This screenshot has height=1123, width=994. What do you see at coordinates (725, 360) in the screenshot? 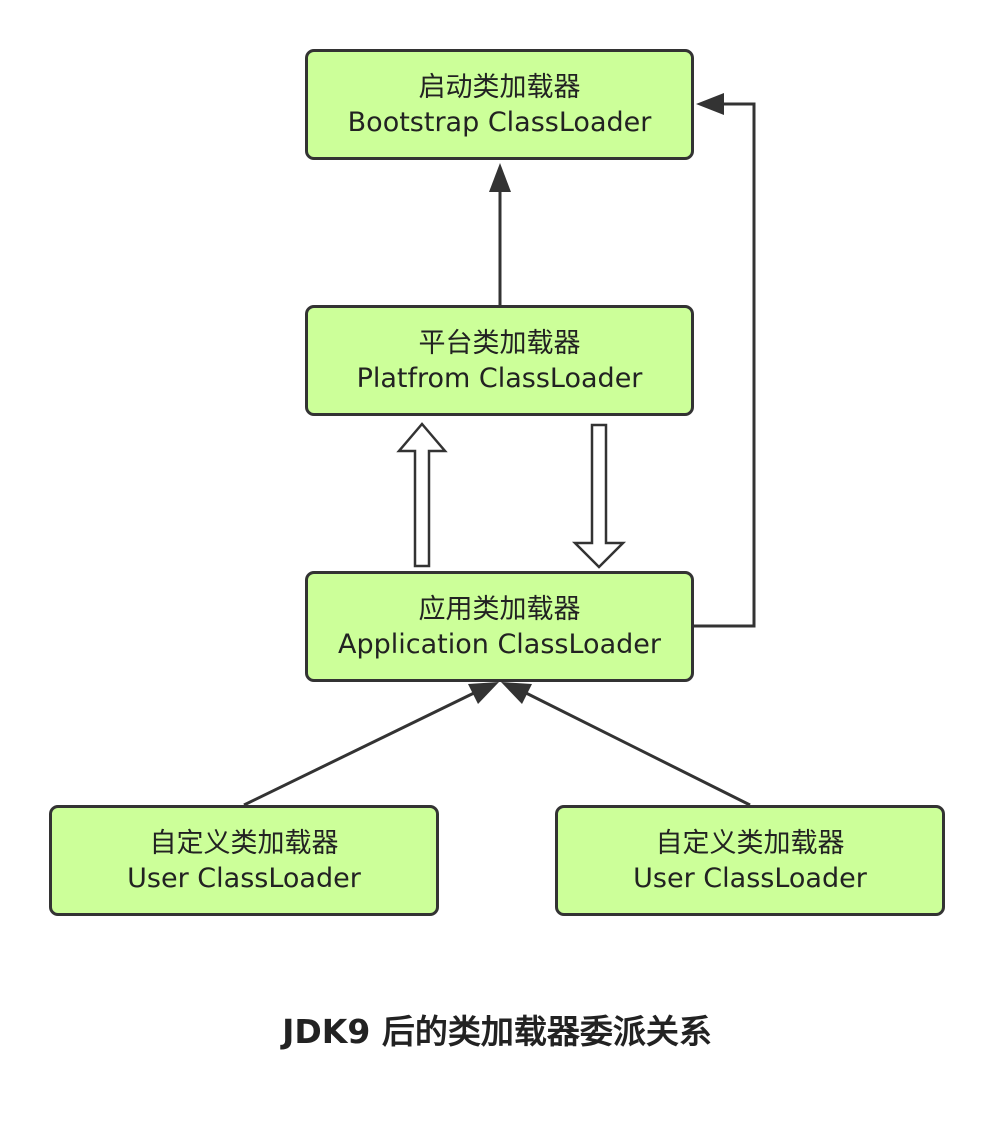
I see `arrow-application-to-bootstrap` at bounding box center [725, 360].